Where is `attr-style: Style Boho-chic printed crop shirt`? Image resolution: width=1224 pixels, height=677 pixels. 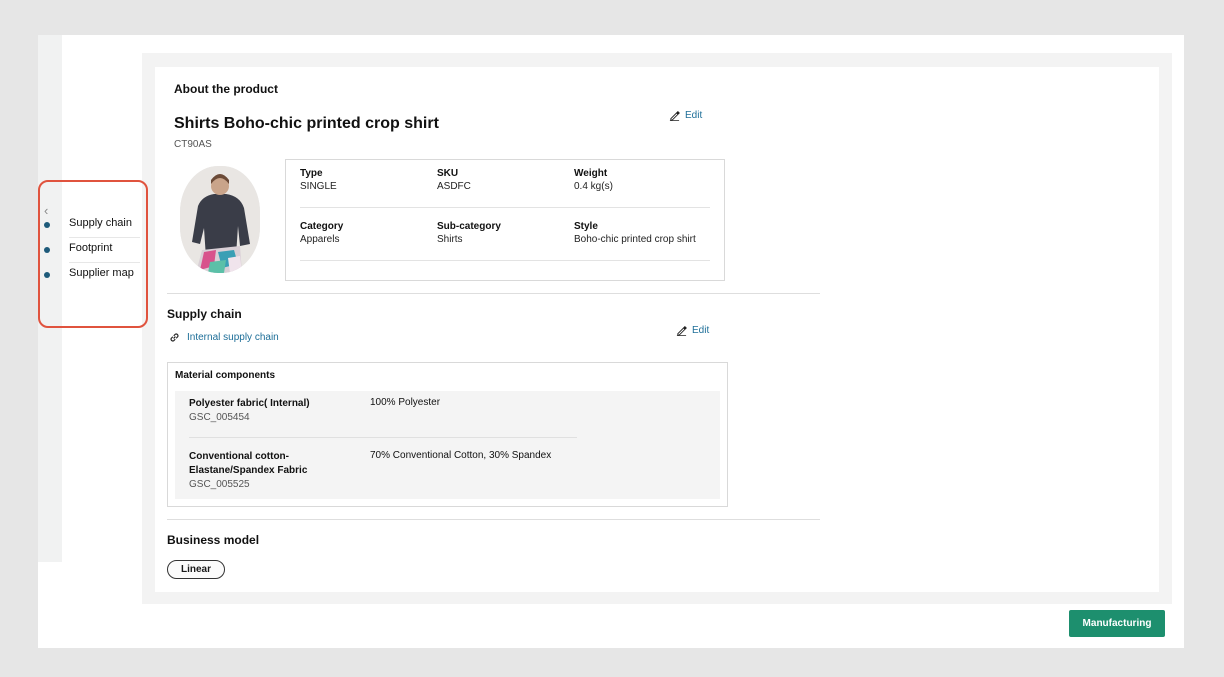
attr-style: Style Boho-chic printed crop shirt is located at coordinates (635, 233).